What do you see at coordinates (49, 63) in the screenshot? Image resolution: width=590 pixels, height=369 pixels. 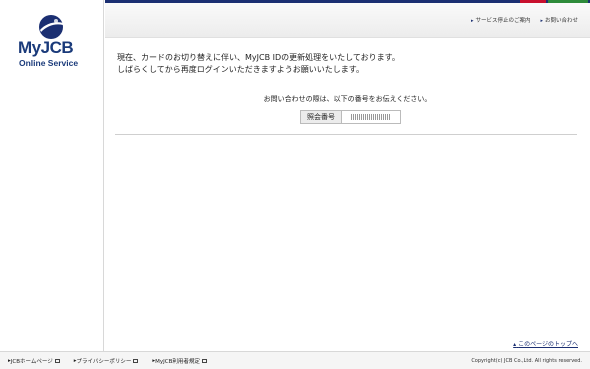 I see `logo-tagline: Online Service` at bounding box center [49, 63].